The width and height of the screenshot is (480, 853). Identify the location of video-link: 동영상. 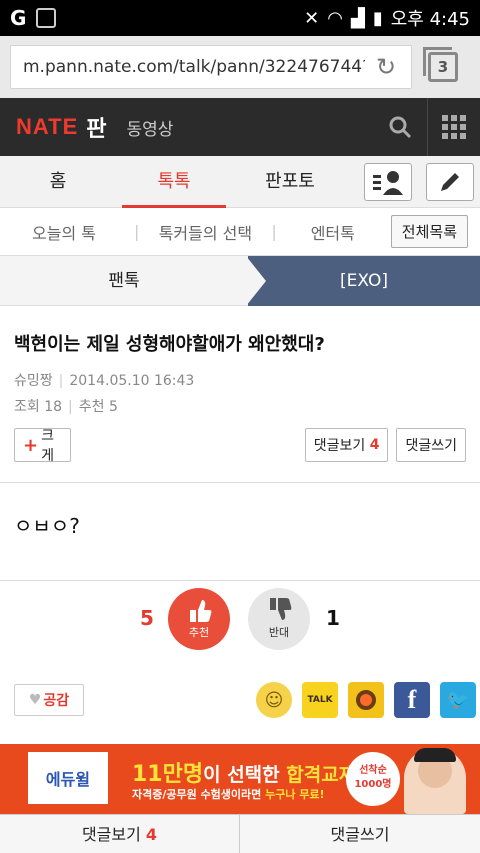
(150, 127).